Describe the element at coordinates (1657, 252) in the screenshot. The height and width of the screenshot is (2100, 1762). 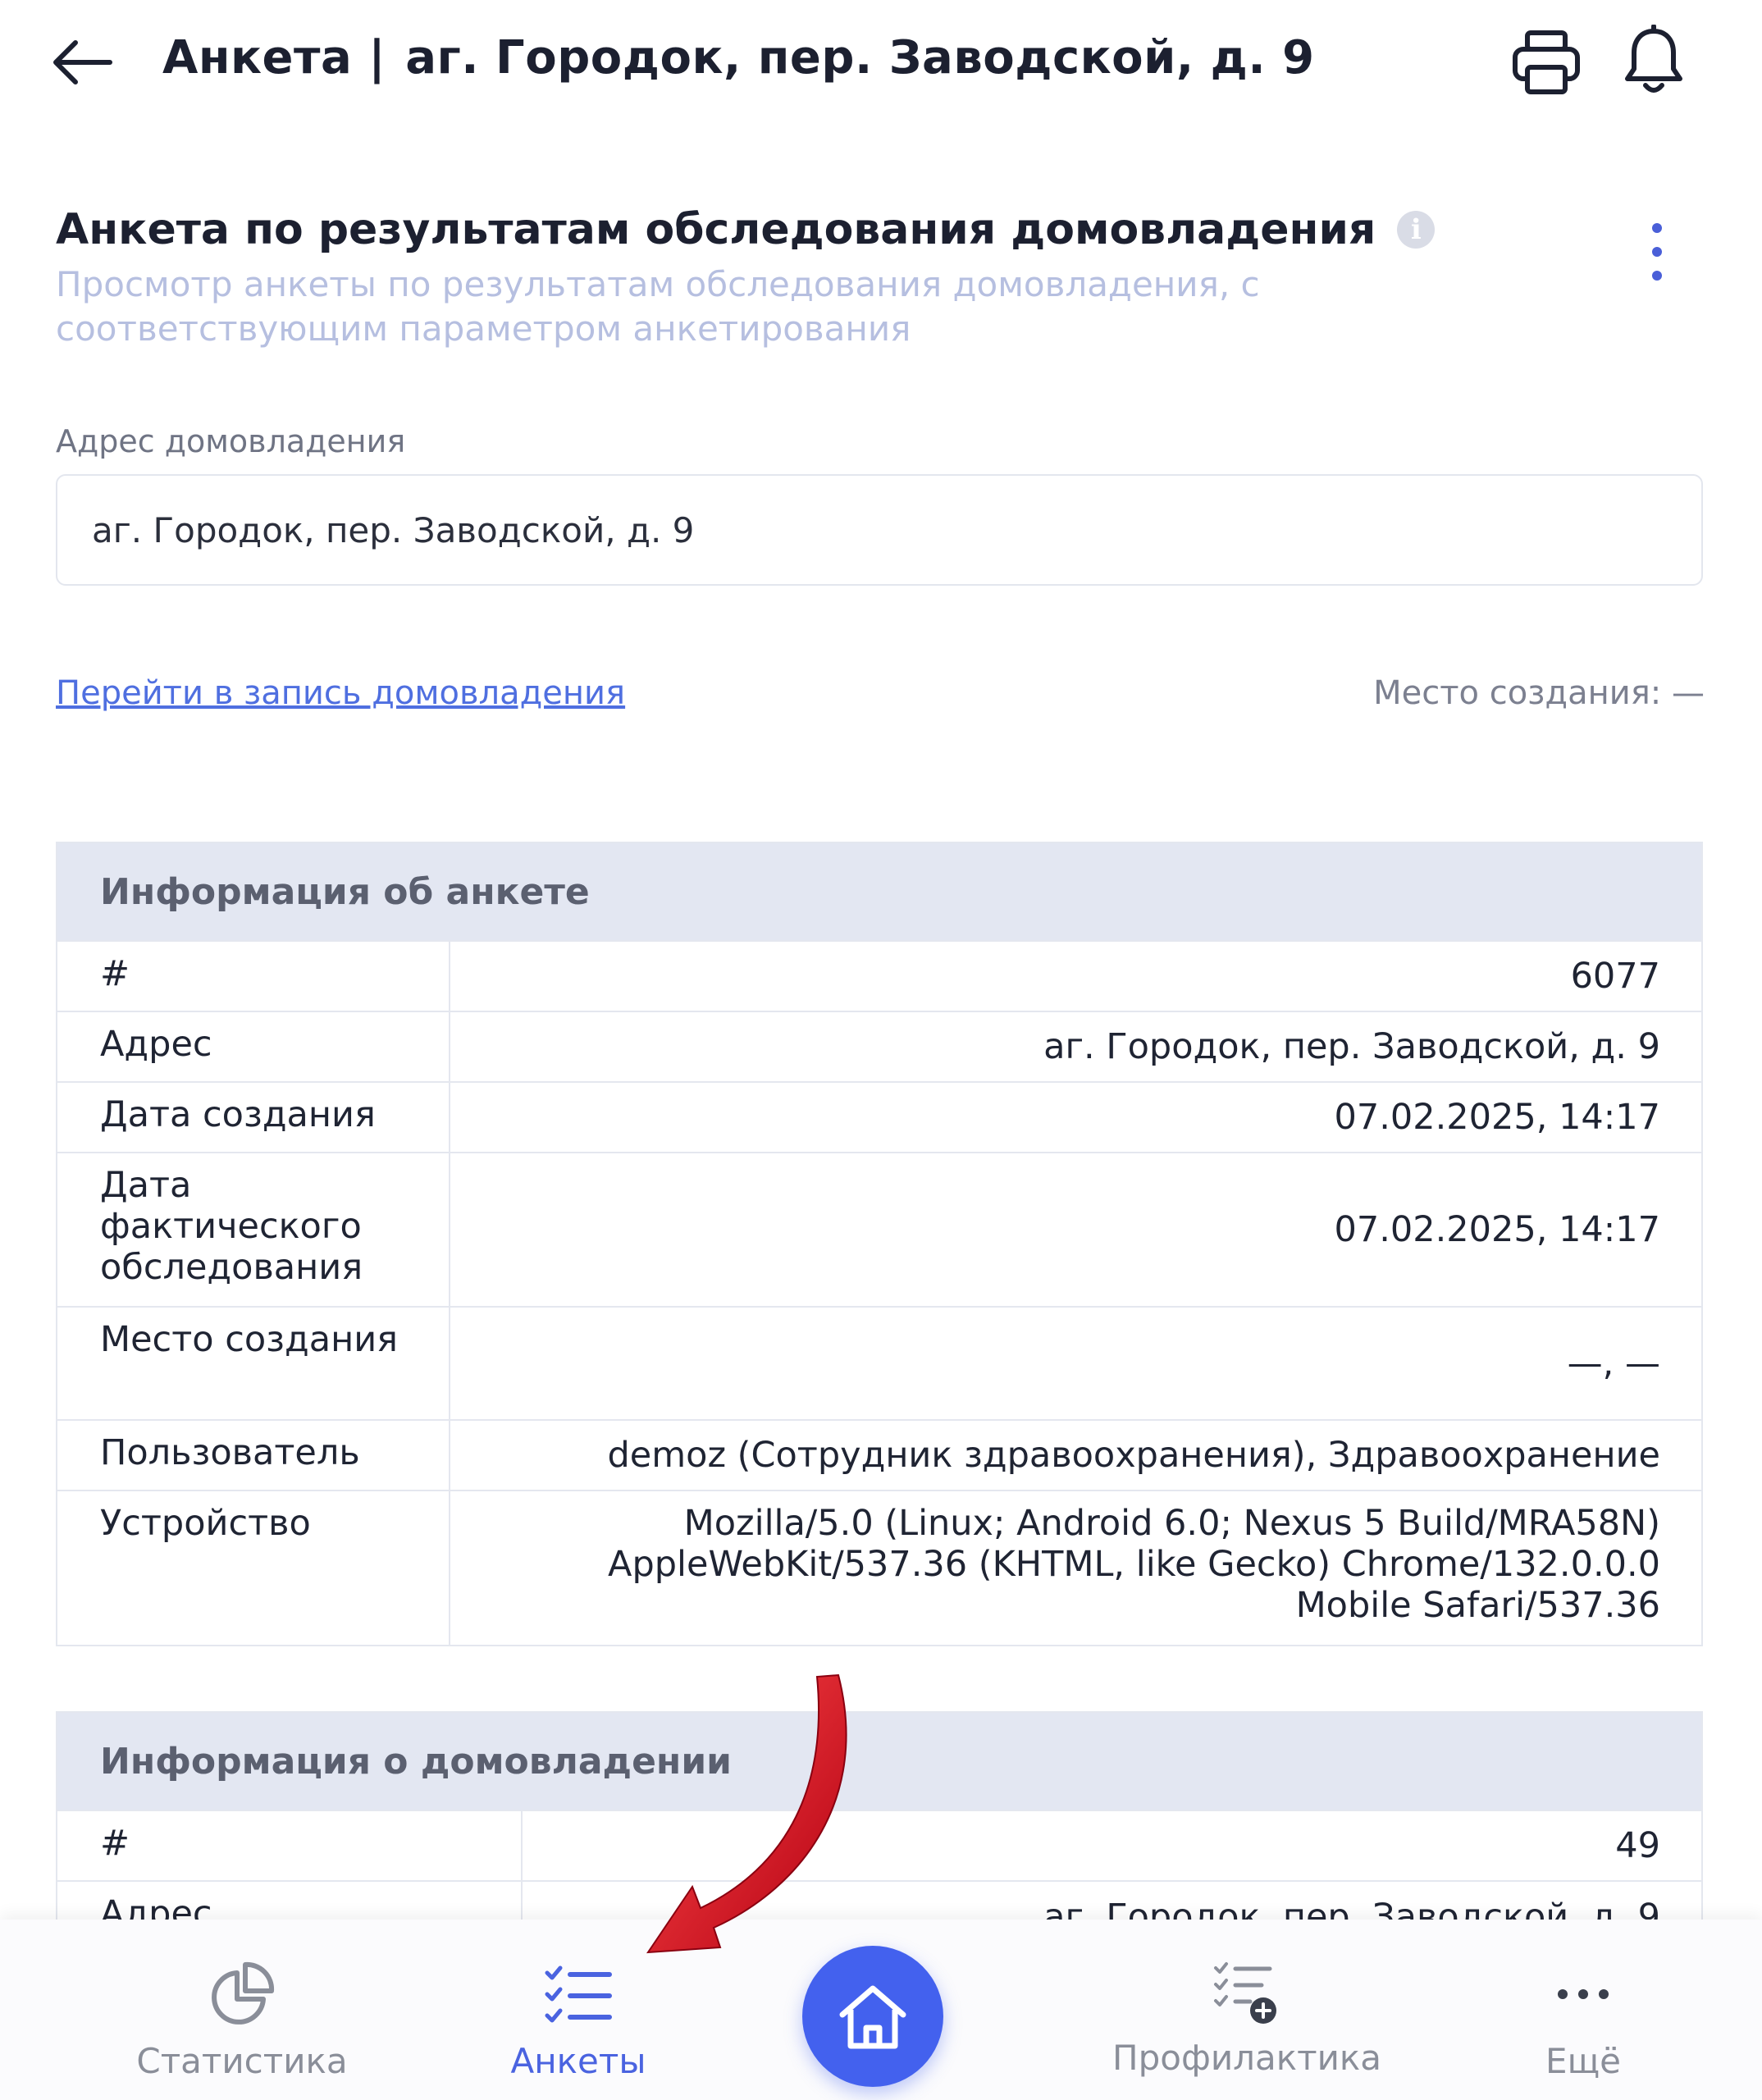
I see `kebab-menu-icon` at that location.